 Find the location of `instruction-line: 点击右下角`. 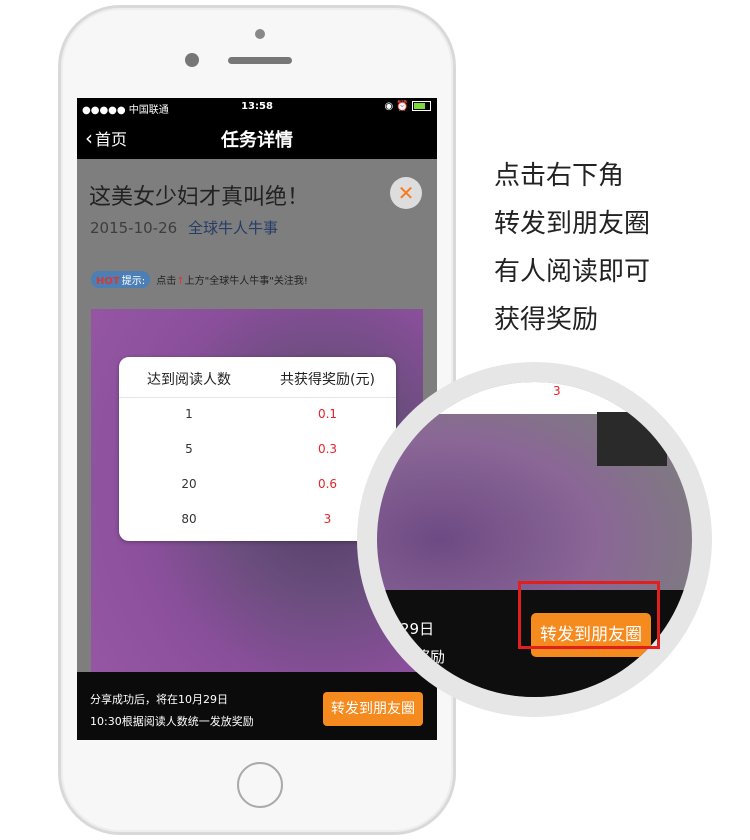

instruction-line: 点击右下角 is located at coordinates (559, 176).